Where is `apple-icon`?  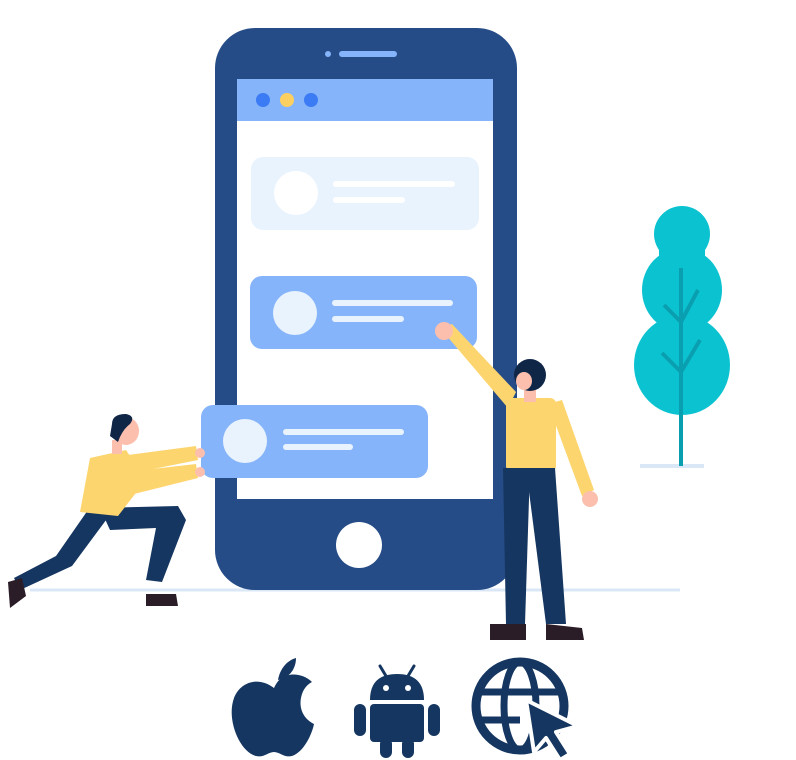
apple-icon is located at coordinates (272, 707).